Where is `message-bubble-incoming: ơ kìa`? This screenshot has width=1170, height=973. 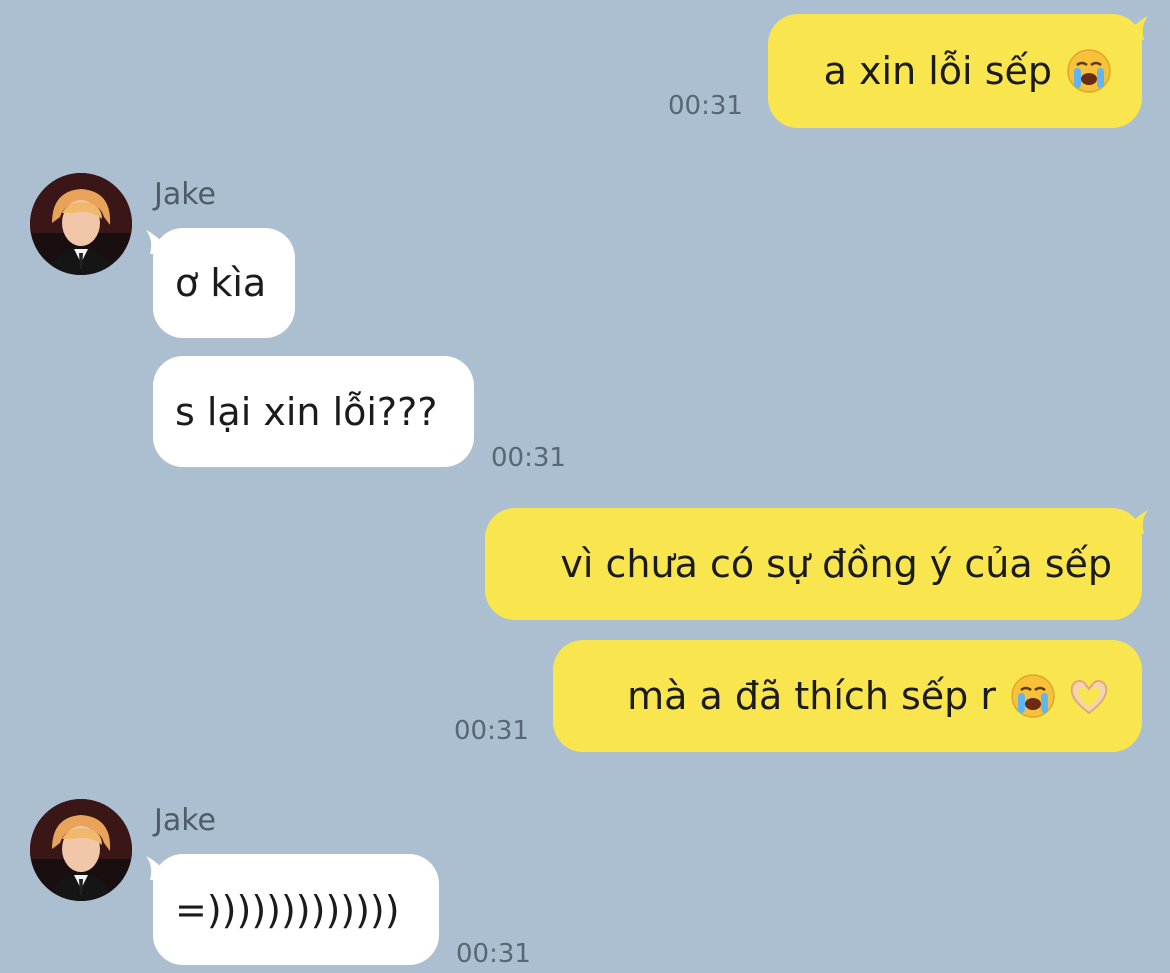
message-bubble-incoming: ơ kìa is located at coordinates (224, 283).